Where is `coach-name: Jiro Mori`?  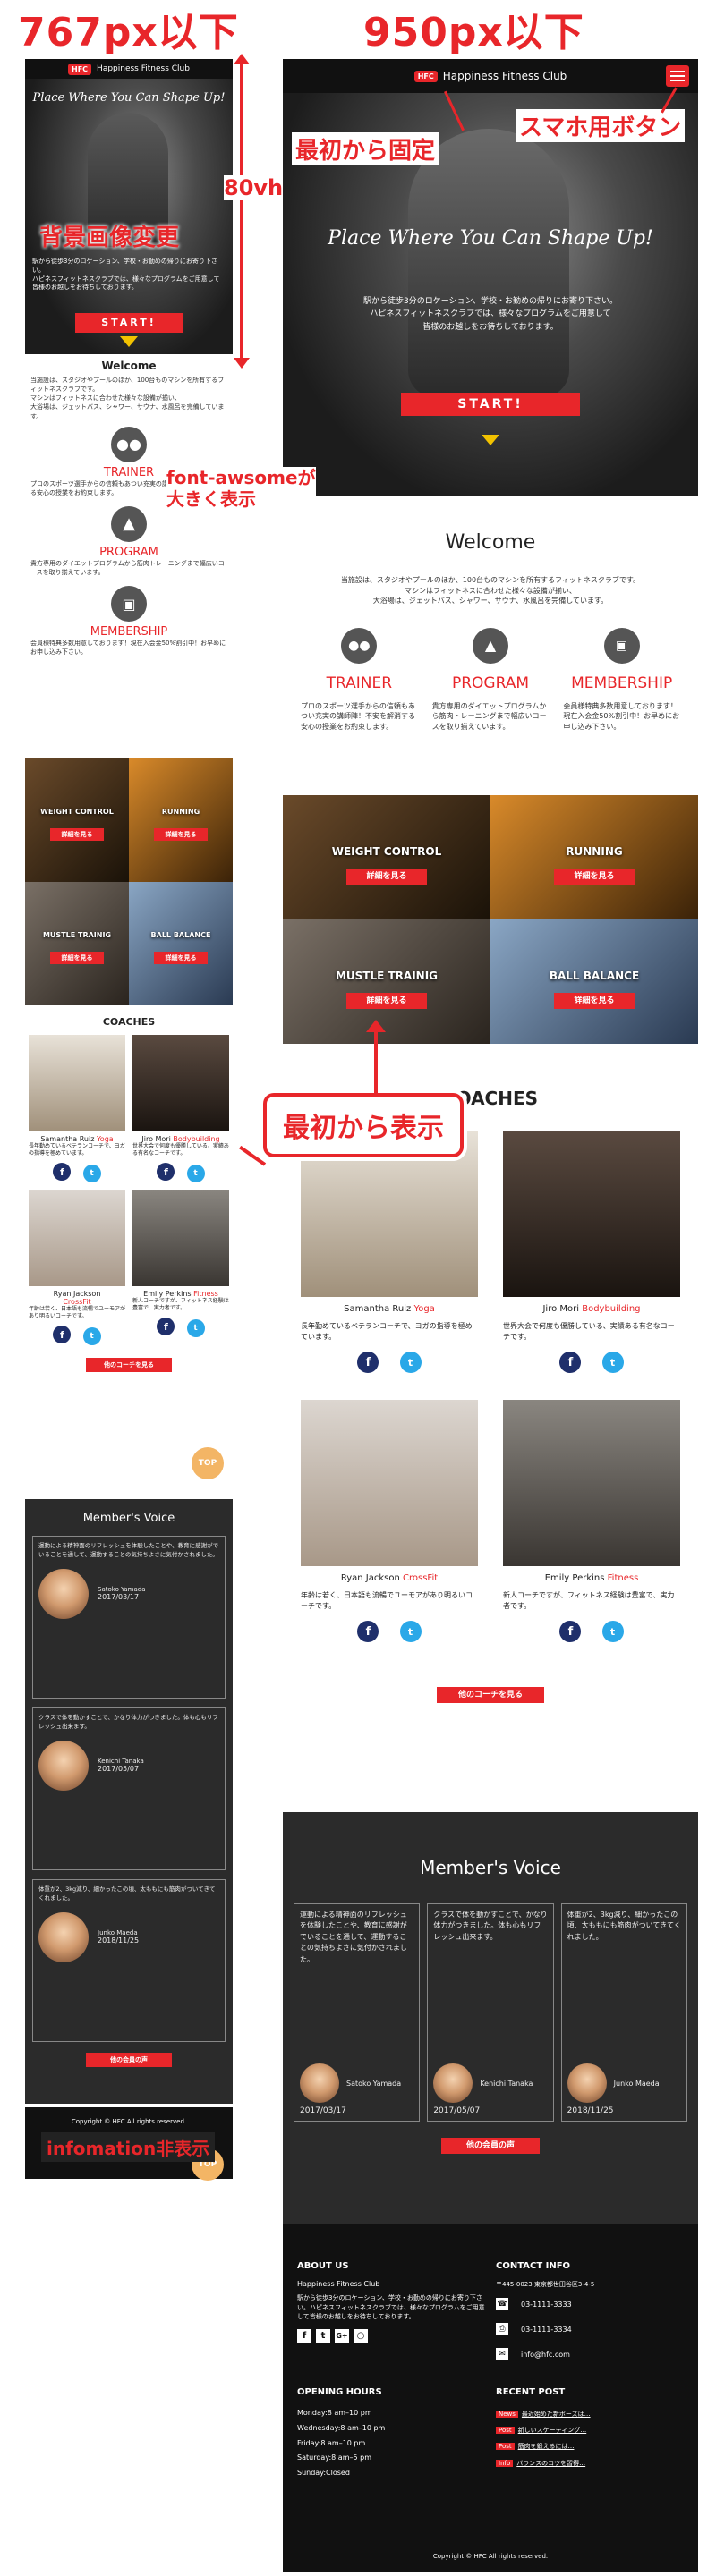
coach-name: Jiro Mori is located at coordinates (561, 1309).